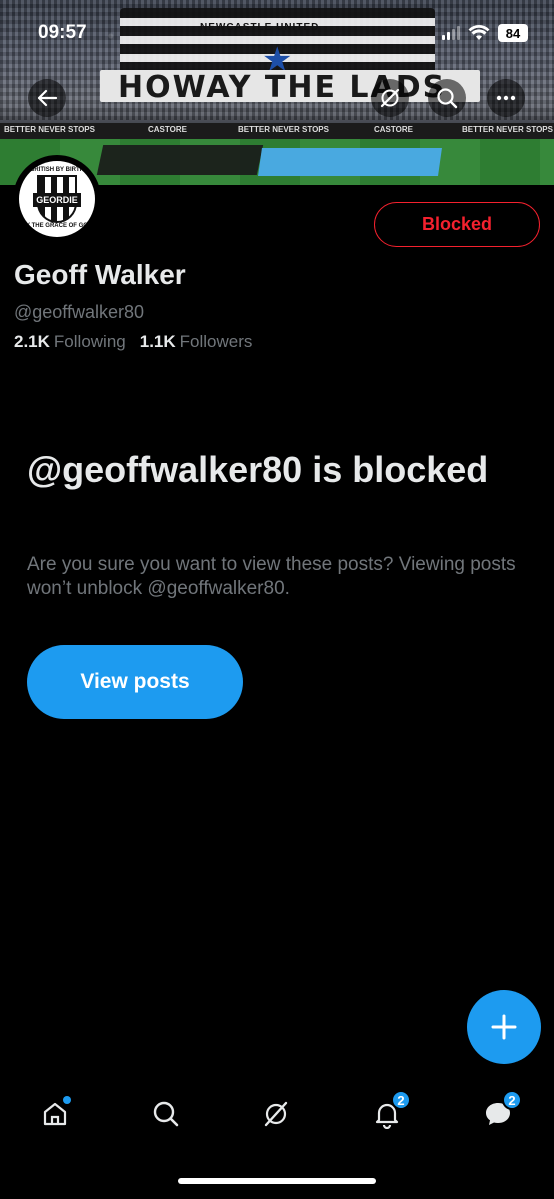 The image size is (554, 1199). I want to click on followers-label: Followers, so click(216, 341).